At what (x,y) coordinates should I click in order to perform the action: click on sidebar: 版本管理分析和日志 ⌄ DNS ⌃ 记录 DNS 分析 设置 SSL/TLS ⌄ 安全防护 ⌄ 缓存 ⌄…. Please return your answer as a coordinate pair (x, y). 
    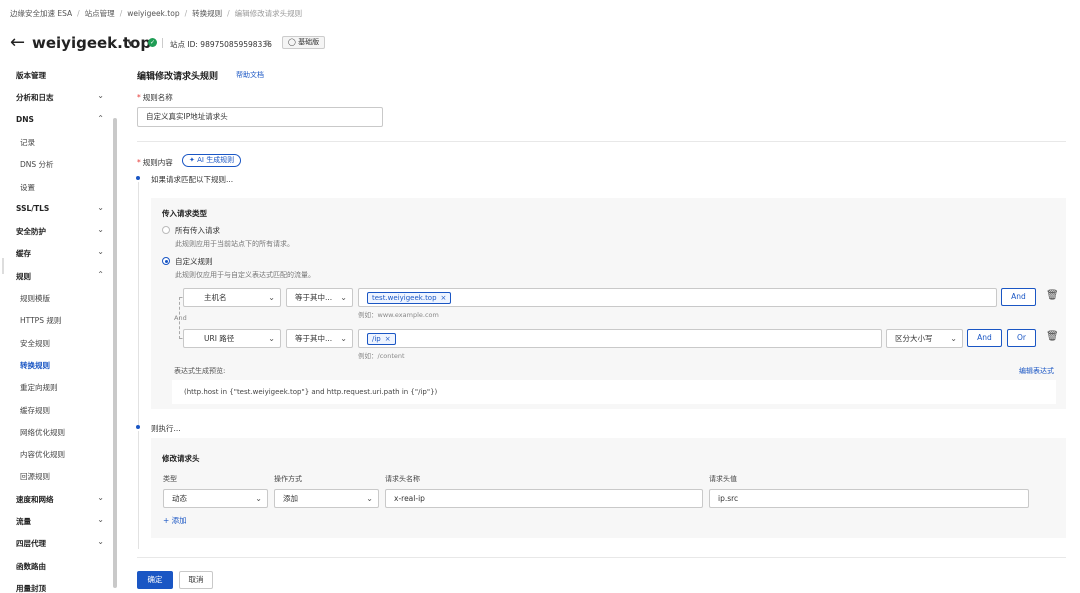
    Looking at the image, I should click on (59, 328).